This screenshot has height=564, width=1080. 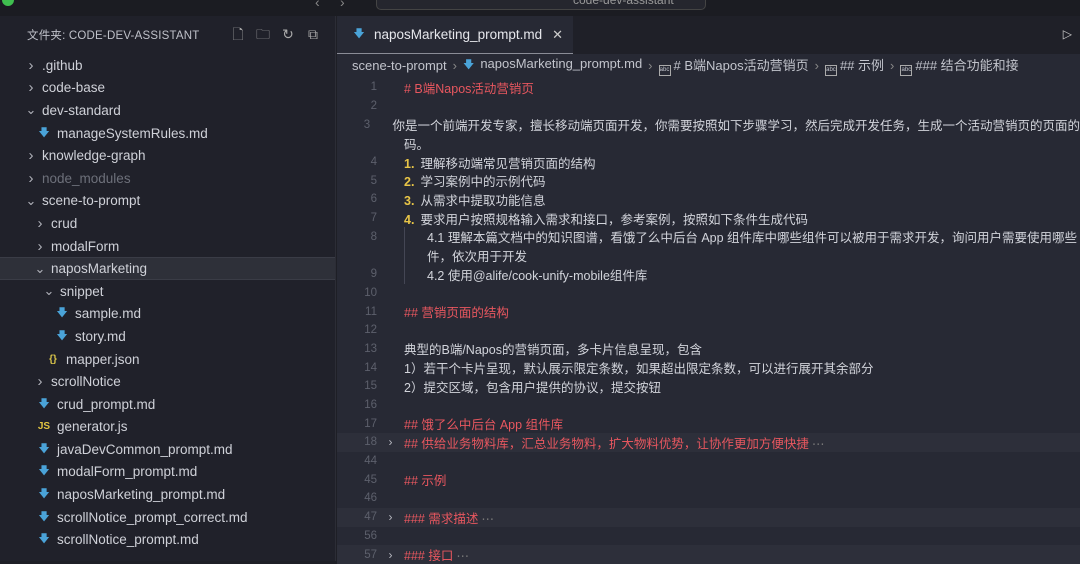 What do you see at coordinates (557, 35) in the screenshot?
I see `close-icon: ✕` at bounding box center [557, 35].